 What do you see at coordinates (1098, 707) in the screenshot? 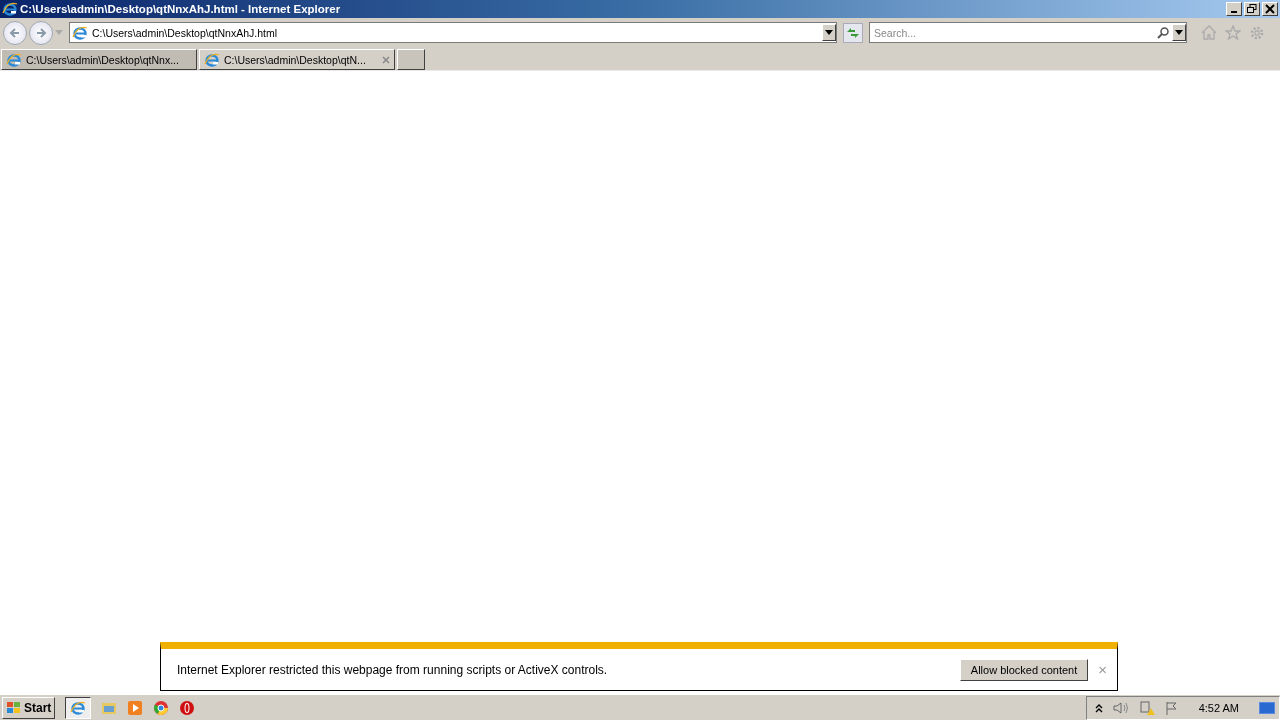
I see `show-hidden-icons-icon` at bounding box center [1098, 707].